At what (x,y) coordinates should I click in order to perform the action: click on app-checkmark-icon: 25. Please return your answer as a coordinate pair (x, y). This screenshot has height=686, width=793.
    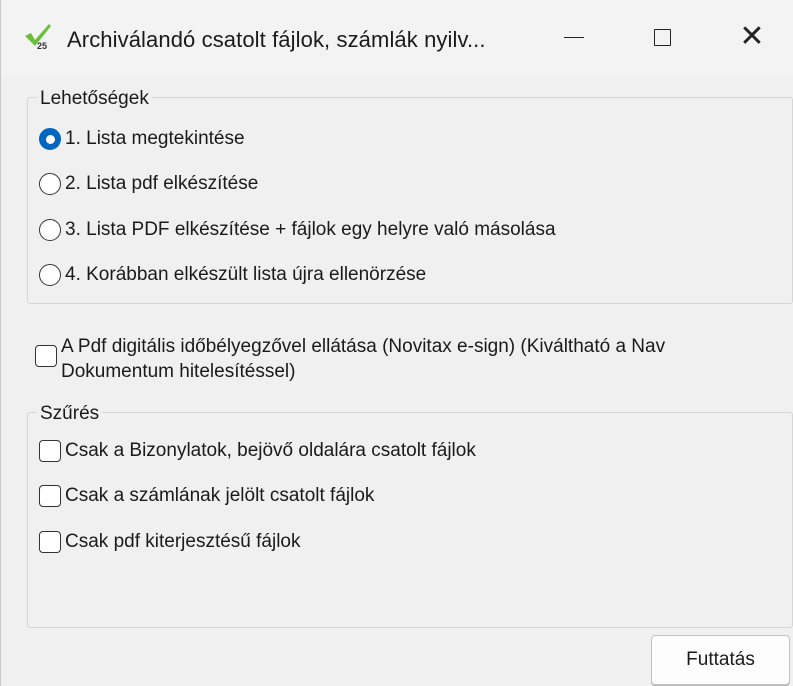
    Looking at the image, I should click on (38, 37).